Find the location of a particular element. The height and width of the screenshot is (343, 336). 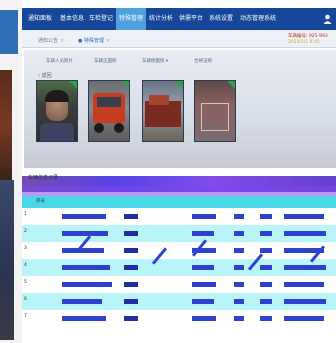

nav-item-special-management: 特殊管理 is located at coordinates (131, 19).